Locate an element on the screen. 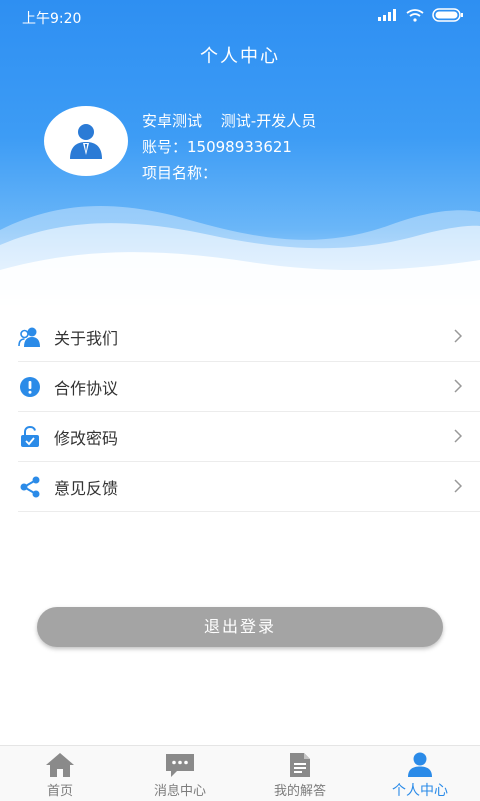 The image size is (480, 801). tab-personal-center: 个人中心 is located at coordinates (420, 773).